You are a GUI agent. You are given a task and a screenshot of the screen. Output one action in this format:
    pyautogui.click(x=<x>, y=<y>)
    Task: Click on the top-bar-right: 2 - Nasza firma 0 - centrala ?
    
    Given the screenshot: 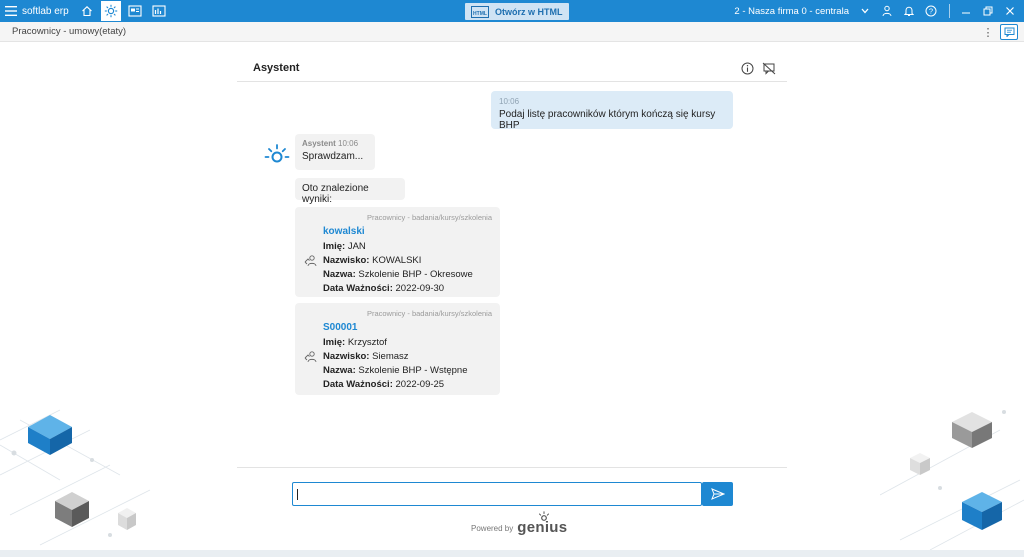 What is the action you would take?
    pyautogui.click(x=879, y=11)
    